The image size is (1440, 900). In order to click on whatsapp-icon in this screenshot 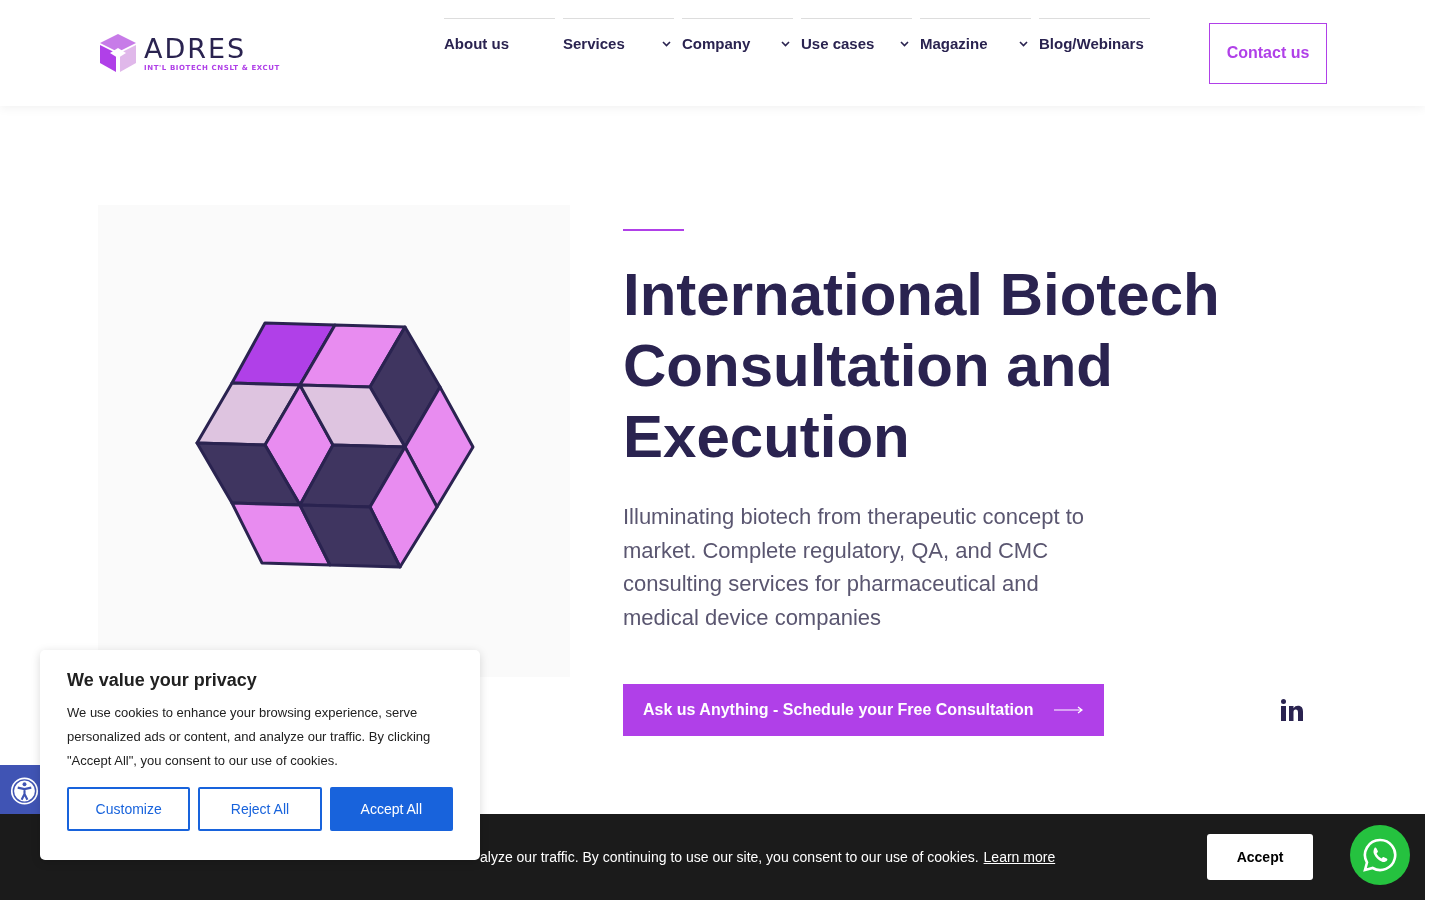, I will do `click(1380, 855)`.